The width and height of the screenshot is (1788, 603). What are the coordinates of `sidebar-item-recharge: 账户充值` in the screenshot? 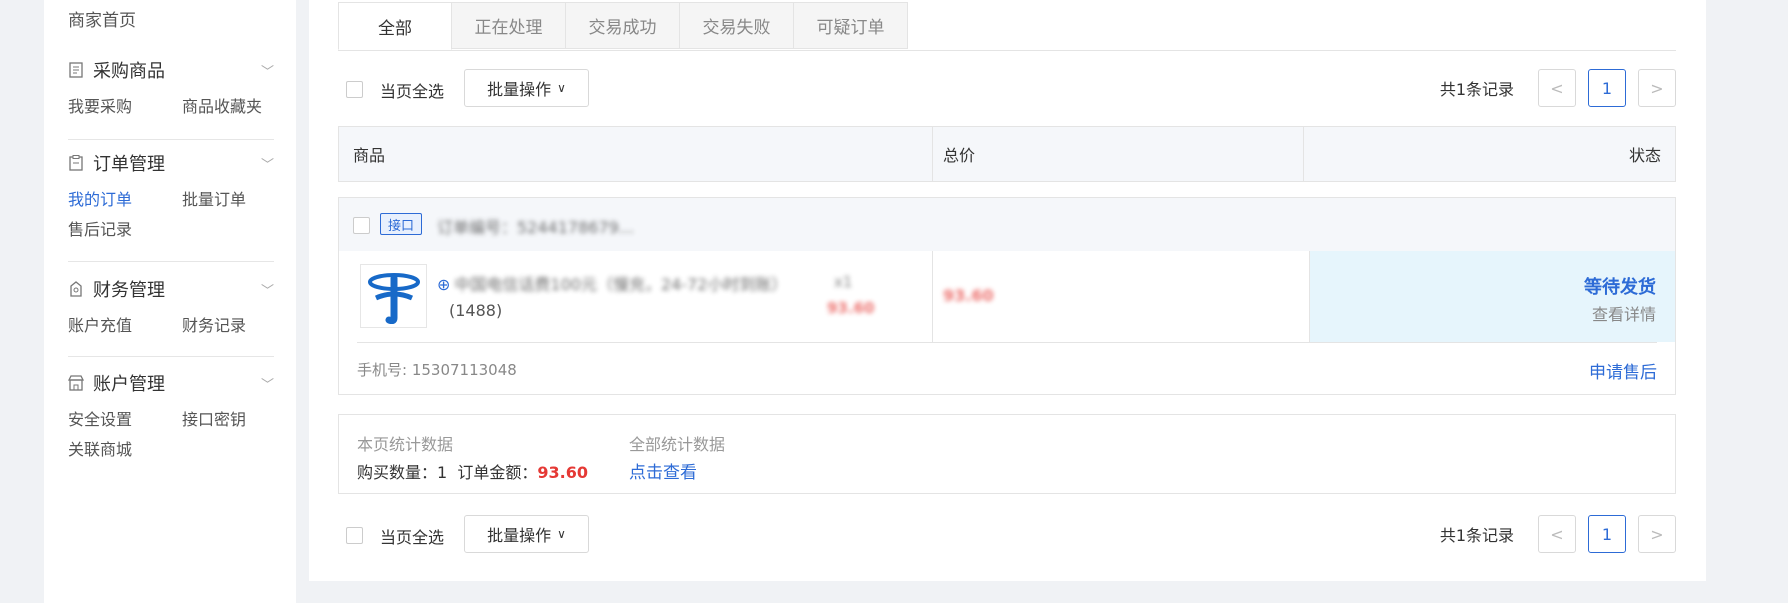 It's located at (125, 324).